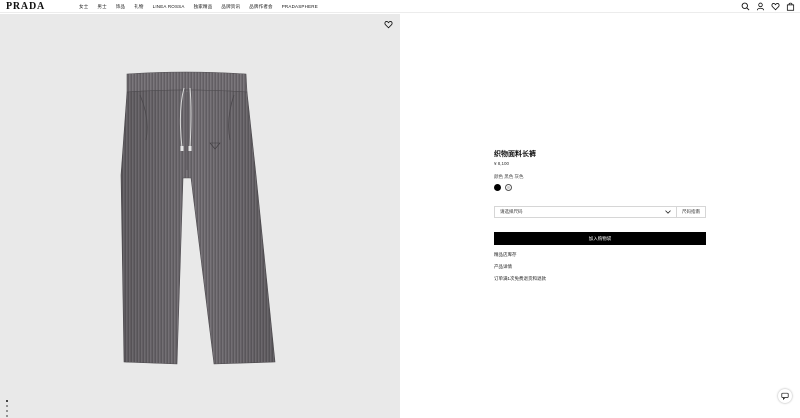 This screenshot has width=800, height=418. What do you see at coordinates (760, 6) in the screenshot?
I see `account-icon` at bounding box center [760, 6].